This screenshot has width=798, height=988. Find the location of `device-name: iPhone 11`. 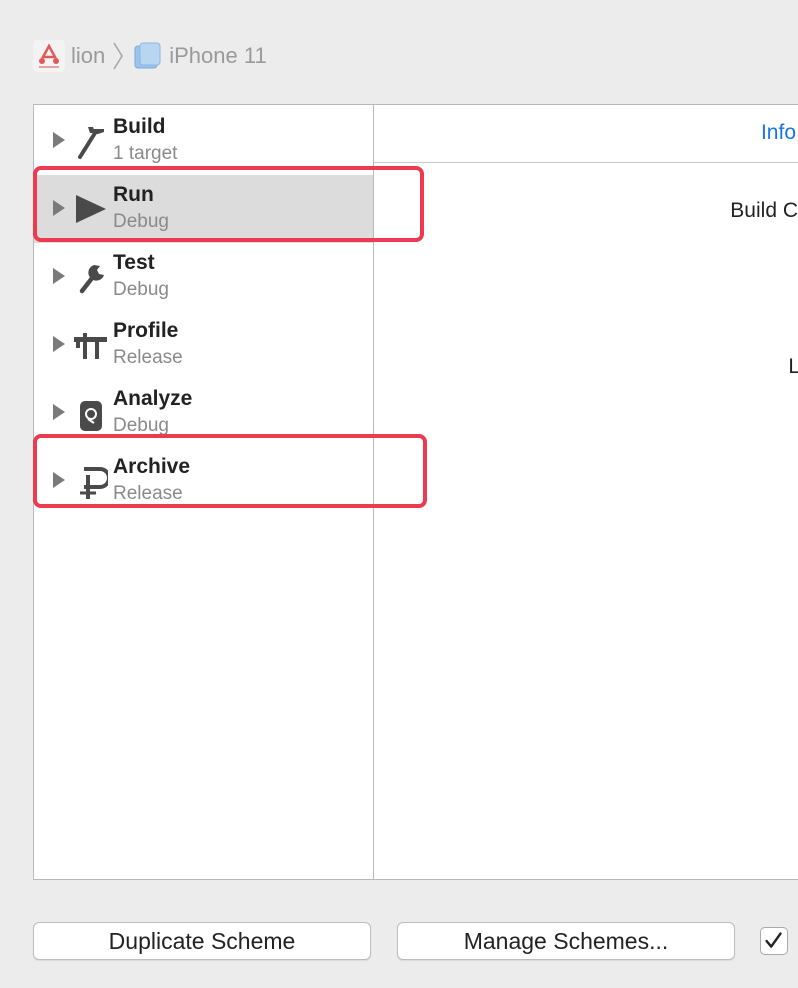

device-name: iPhone 11 is located at coordinates (217, 56).